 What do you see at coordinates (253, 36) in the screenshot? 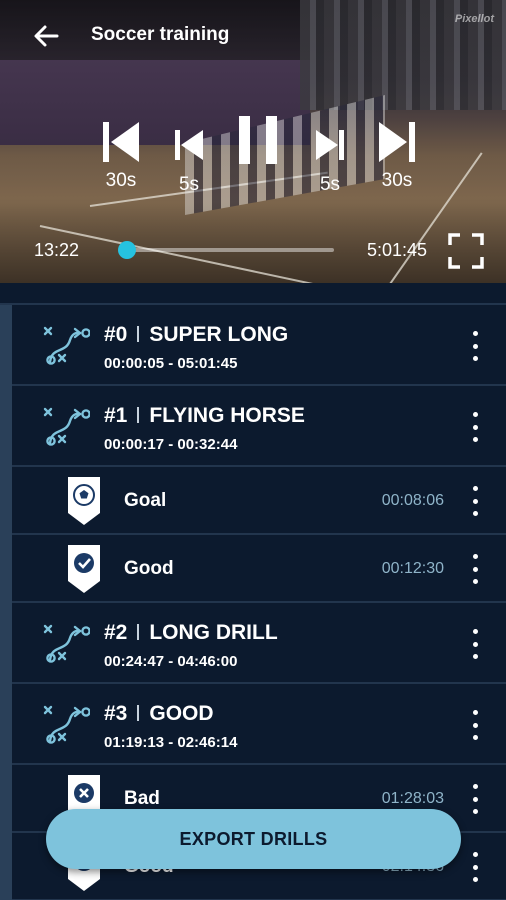
I see `player-top-bar: Soccer training Pixellot` at bounding box center [253, 36].